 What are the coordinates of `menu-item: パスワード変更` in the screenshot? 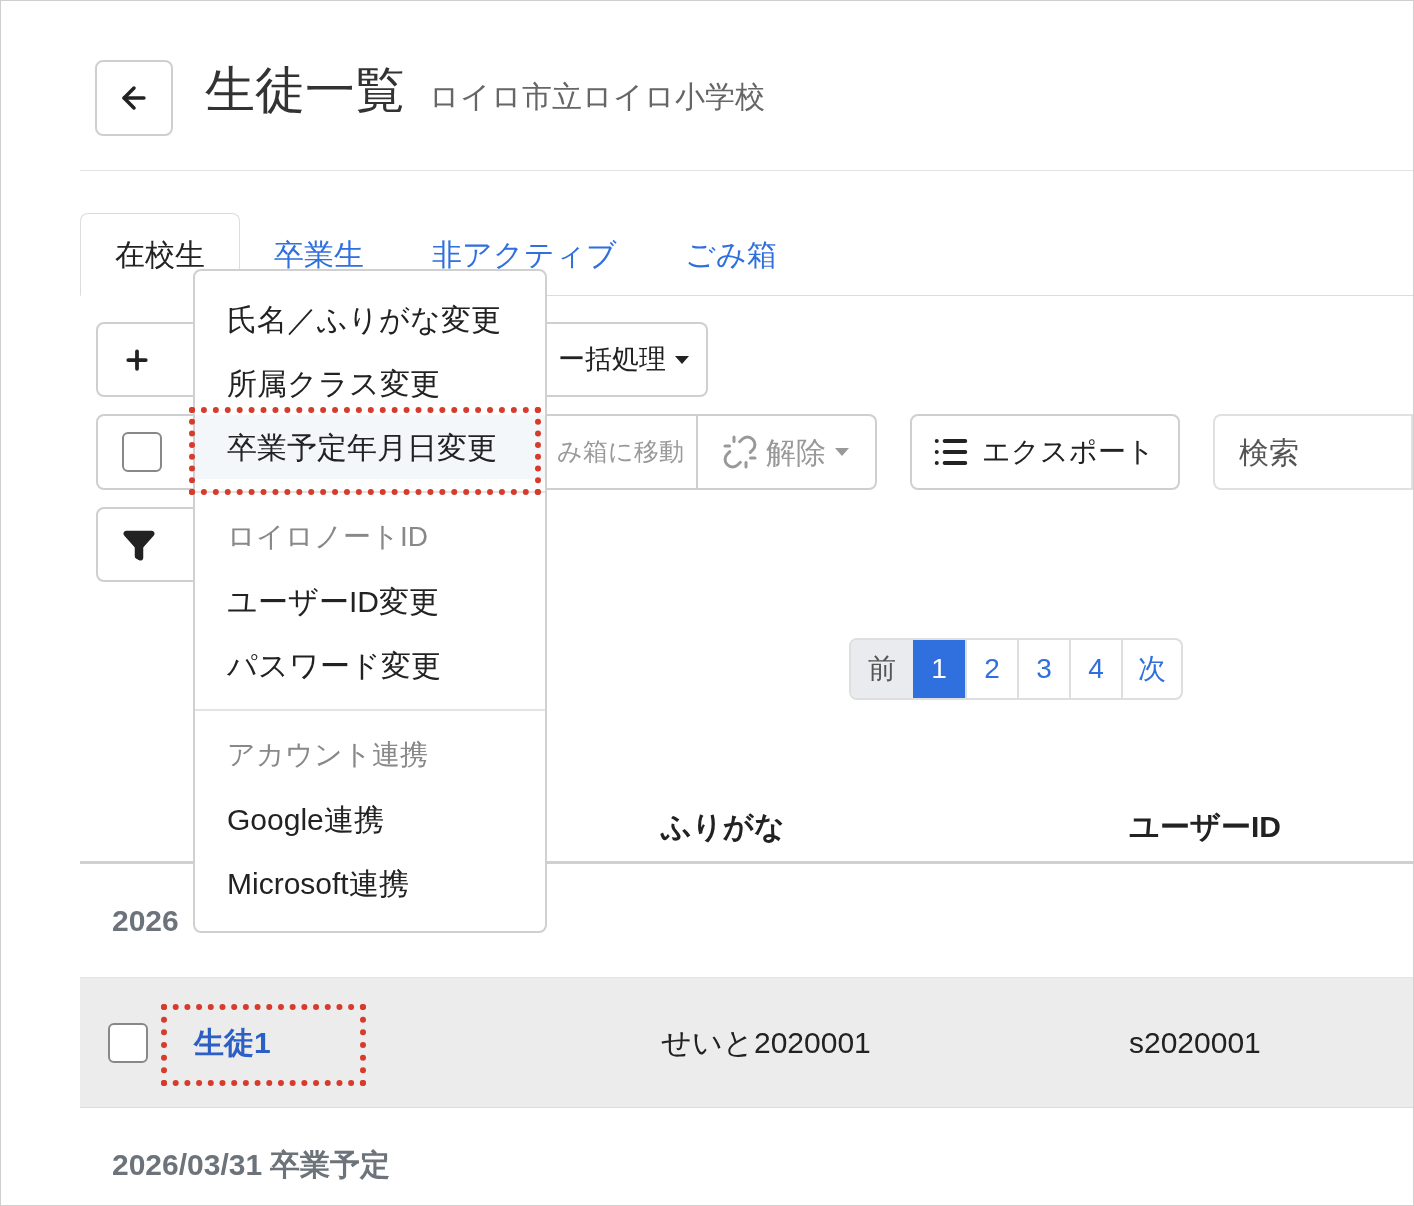 It's located at (370, 665).